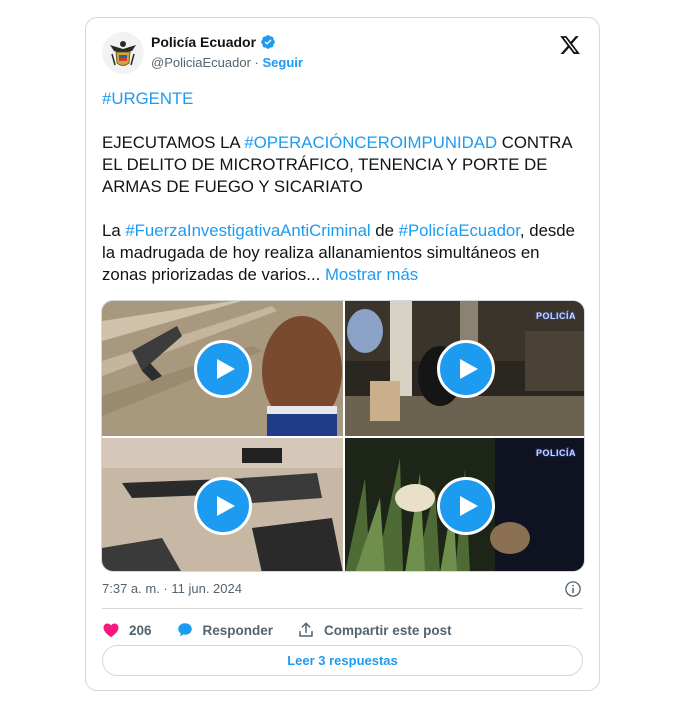  What do you see at coordinates (140, 630) in the screenshot?
I see `like-count: 206` at bounding box center [140, 630].